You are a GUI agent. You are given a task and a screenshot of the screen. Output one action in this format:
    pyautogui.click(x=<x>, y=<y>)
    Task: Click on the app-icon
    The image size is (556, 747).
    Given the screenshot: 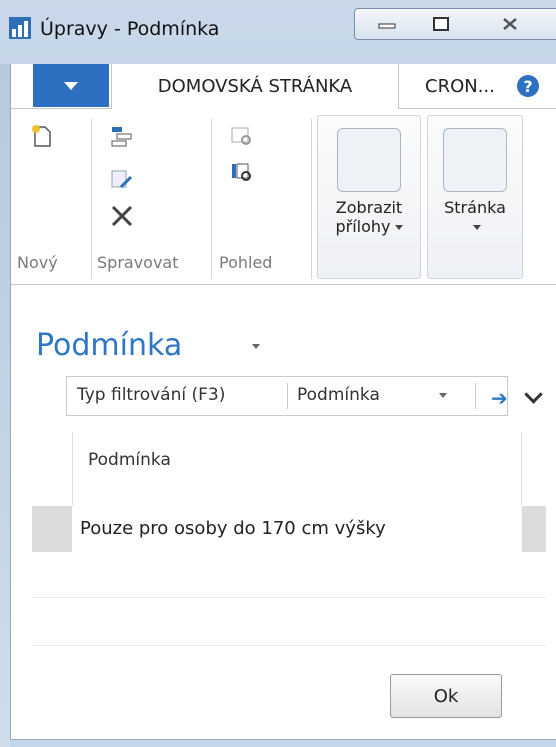 What is the action you would take?
    pyautogui.click(x=20, y=28)
    